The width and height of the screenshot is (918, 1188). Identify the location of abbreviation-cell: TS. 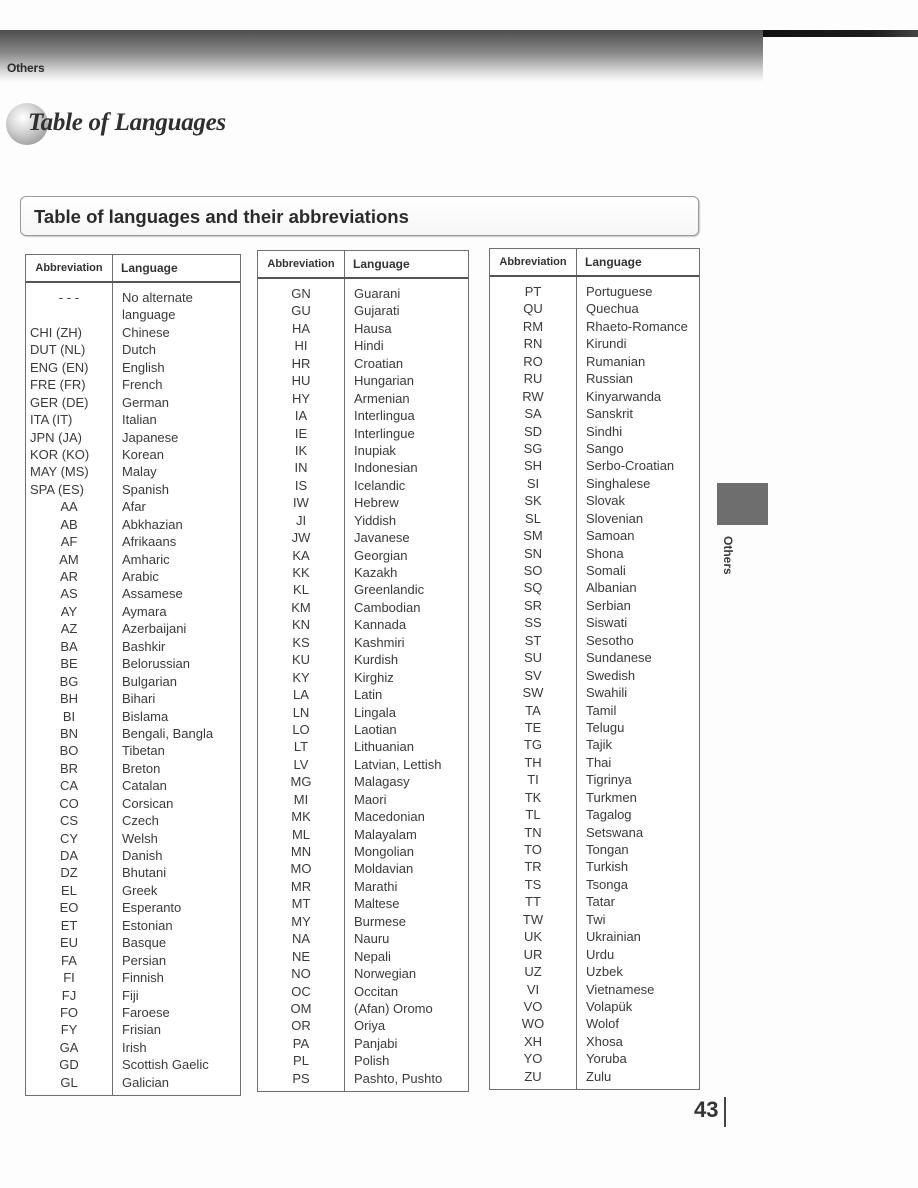
(533, 884).